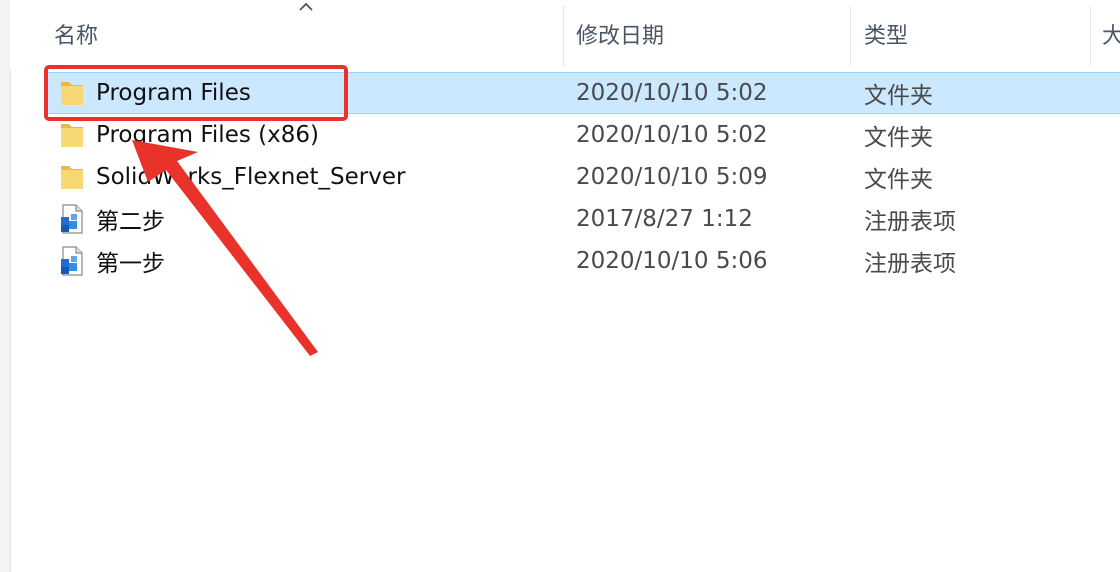  I want to click on annotation-highlight-box, so click(196, 93).